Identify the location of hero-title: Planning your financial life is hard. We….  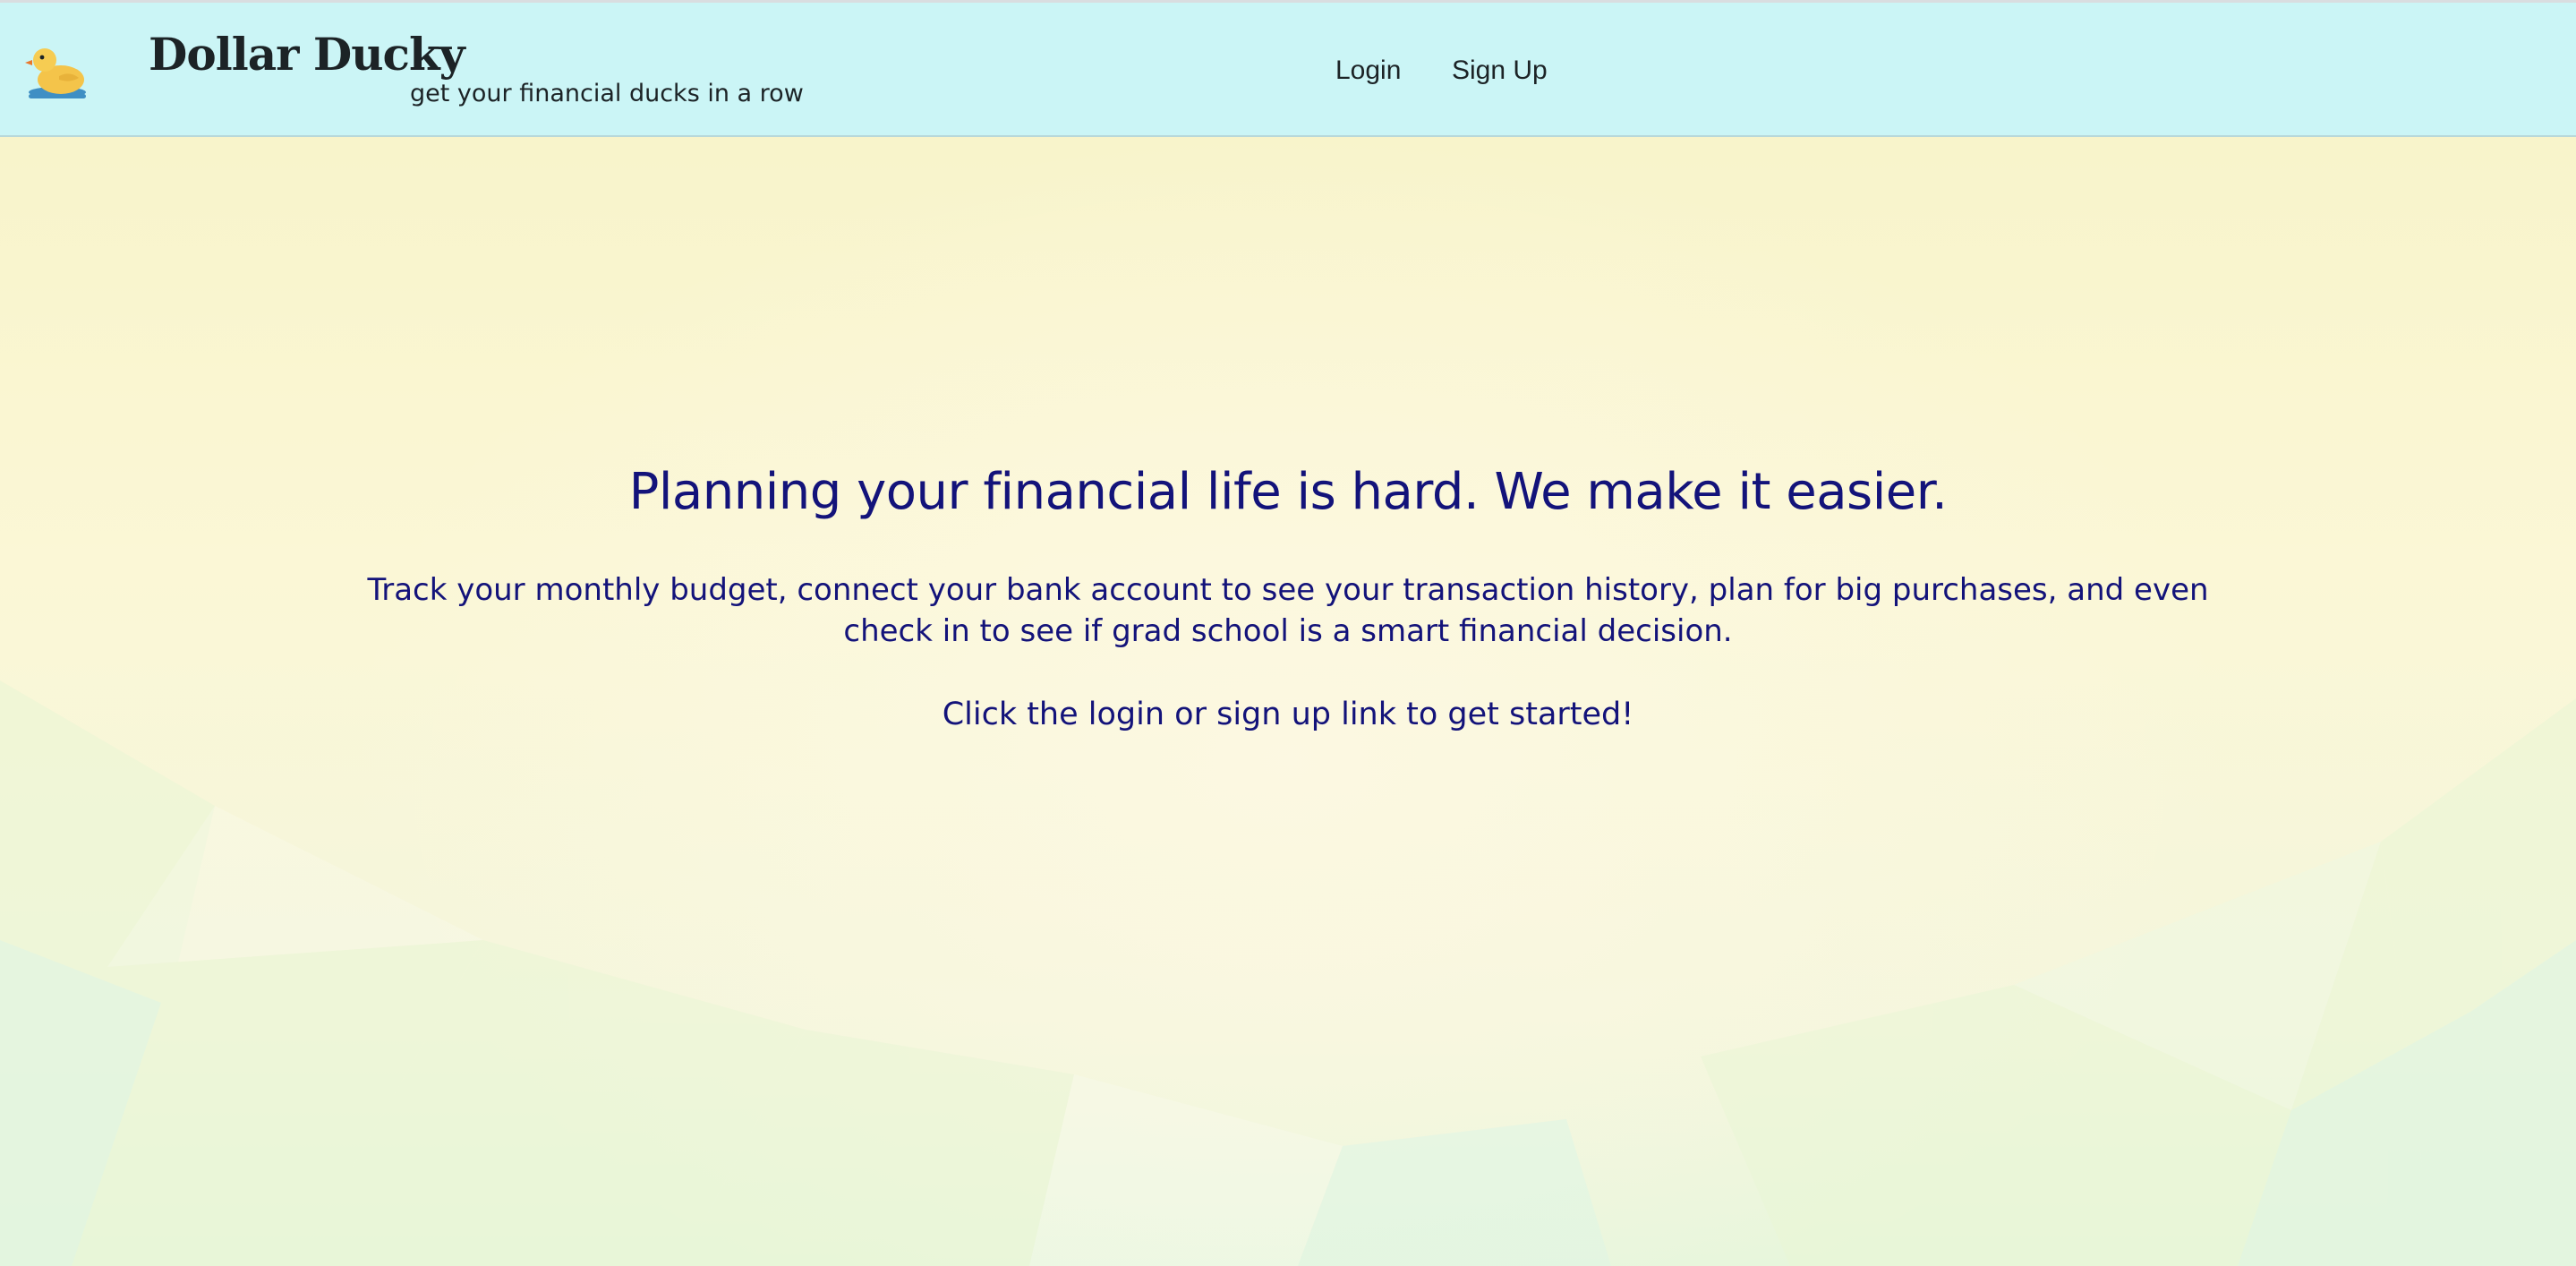
(1288, 492).